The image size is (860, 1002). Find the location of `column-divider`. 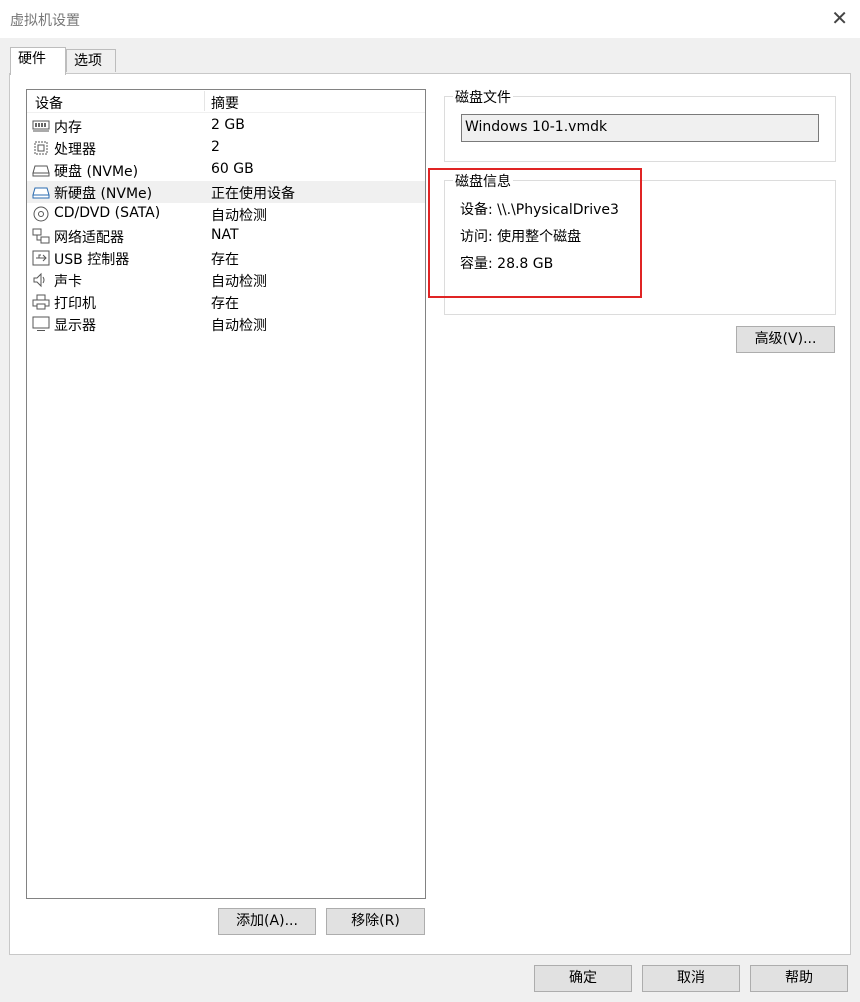

column-divider is located at coordinates (204, 101).